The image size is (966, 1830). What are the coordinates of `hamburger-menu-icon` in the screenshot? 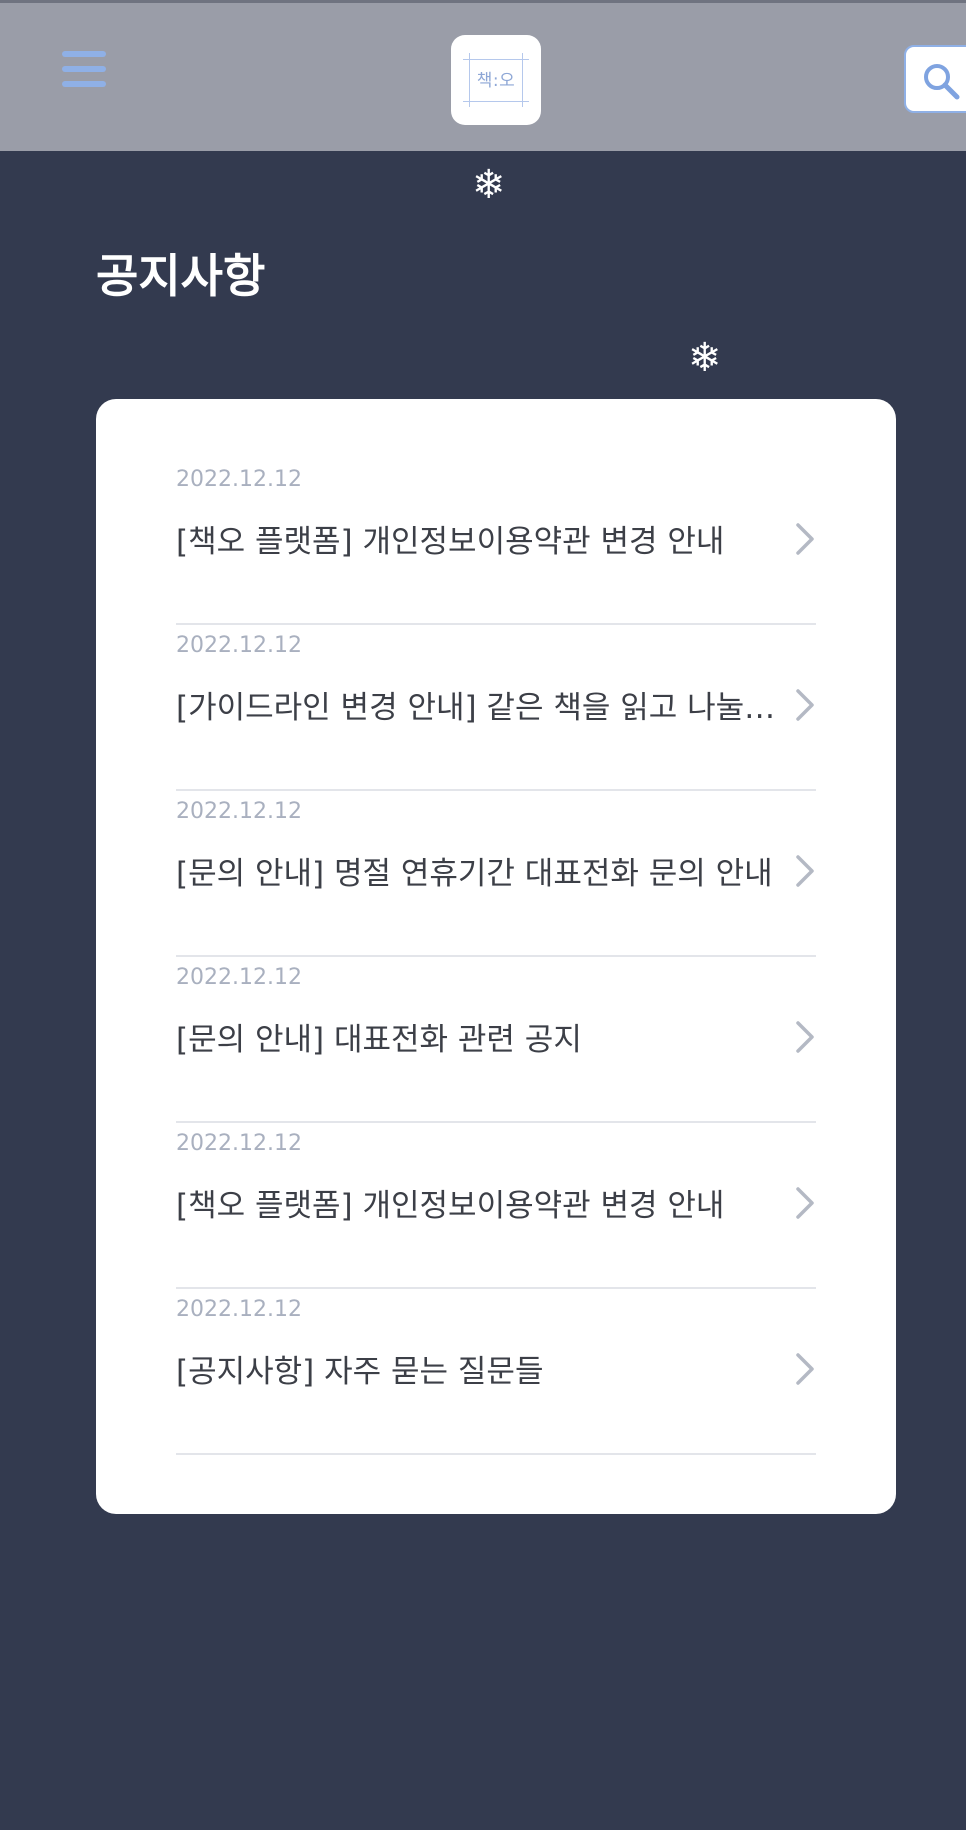 It's located at (84, 70).